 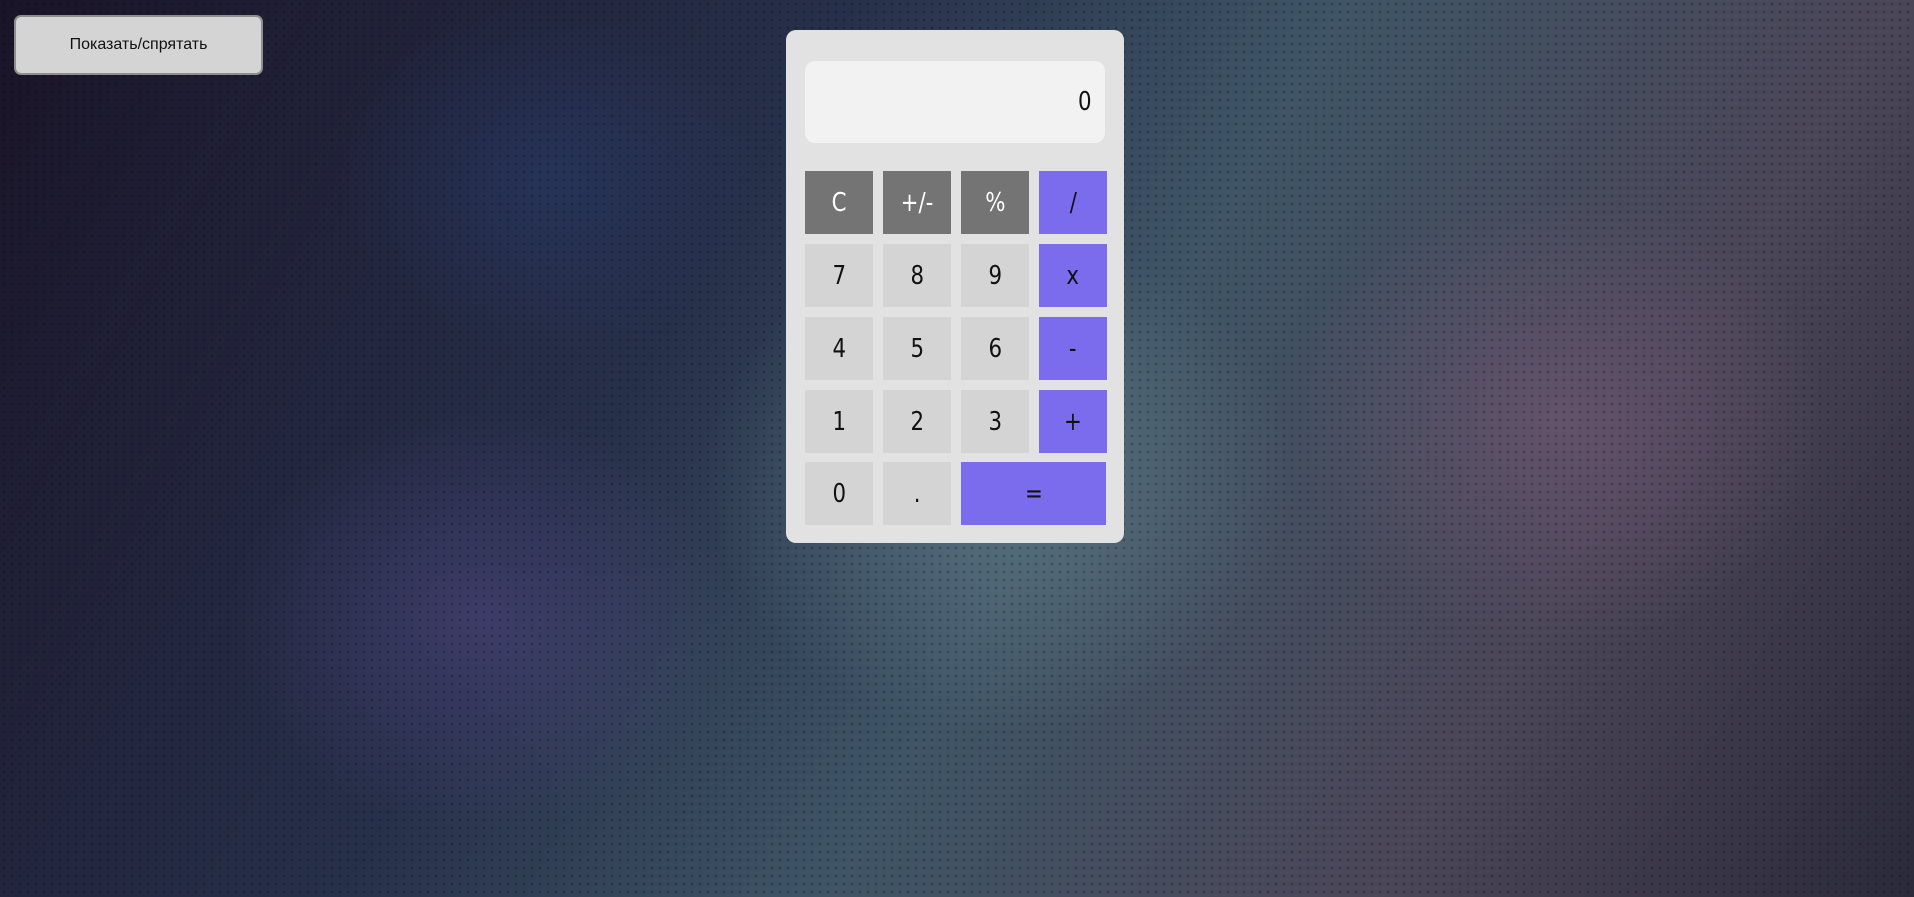 I want to click on show-hide-button-label: Показать/спрятать, so click(x=138, y=44).